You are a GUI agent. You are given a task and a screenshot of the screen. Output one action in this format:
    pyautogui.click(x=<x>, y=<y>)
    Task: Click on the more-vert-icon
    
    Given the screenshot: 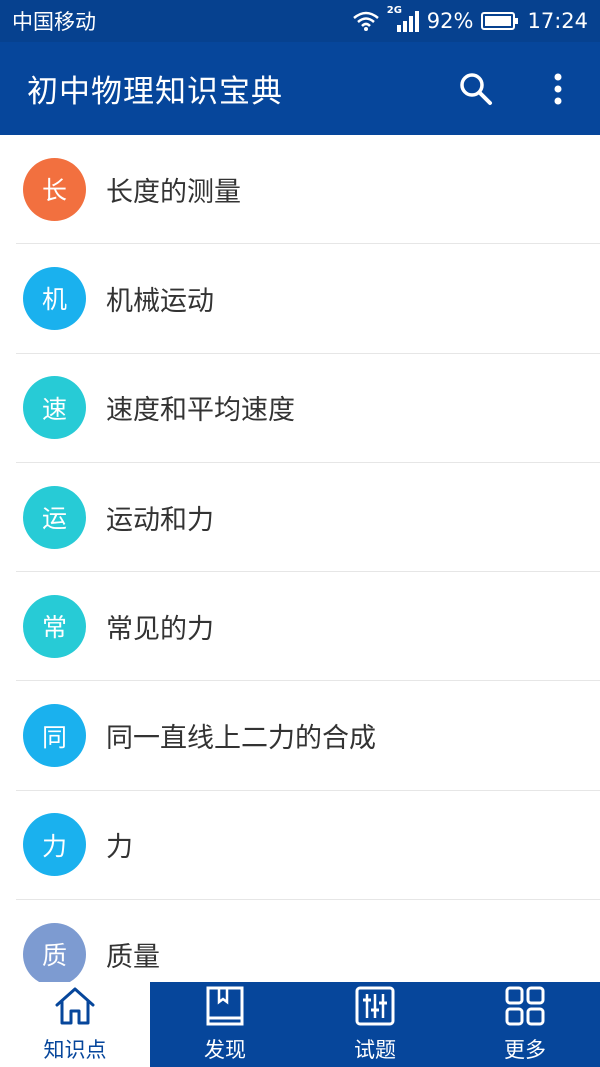 What is the action you would take?
    pyautogui.click(x=558, y=88)
    